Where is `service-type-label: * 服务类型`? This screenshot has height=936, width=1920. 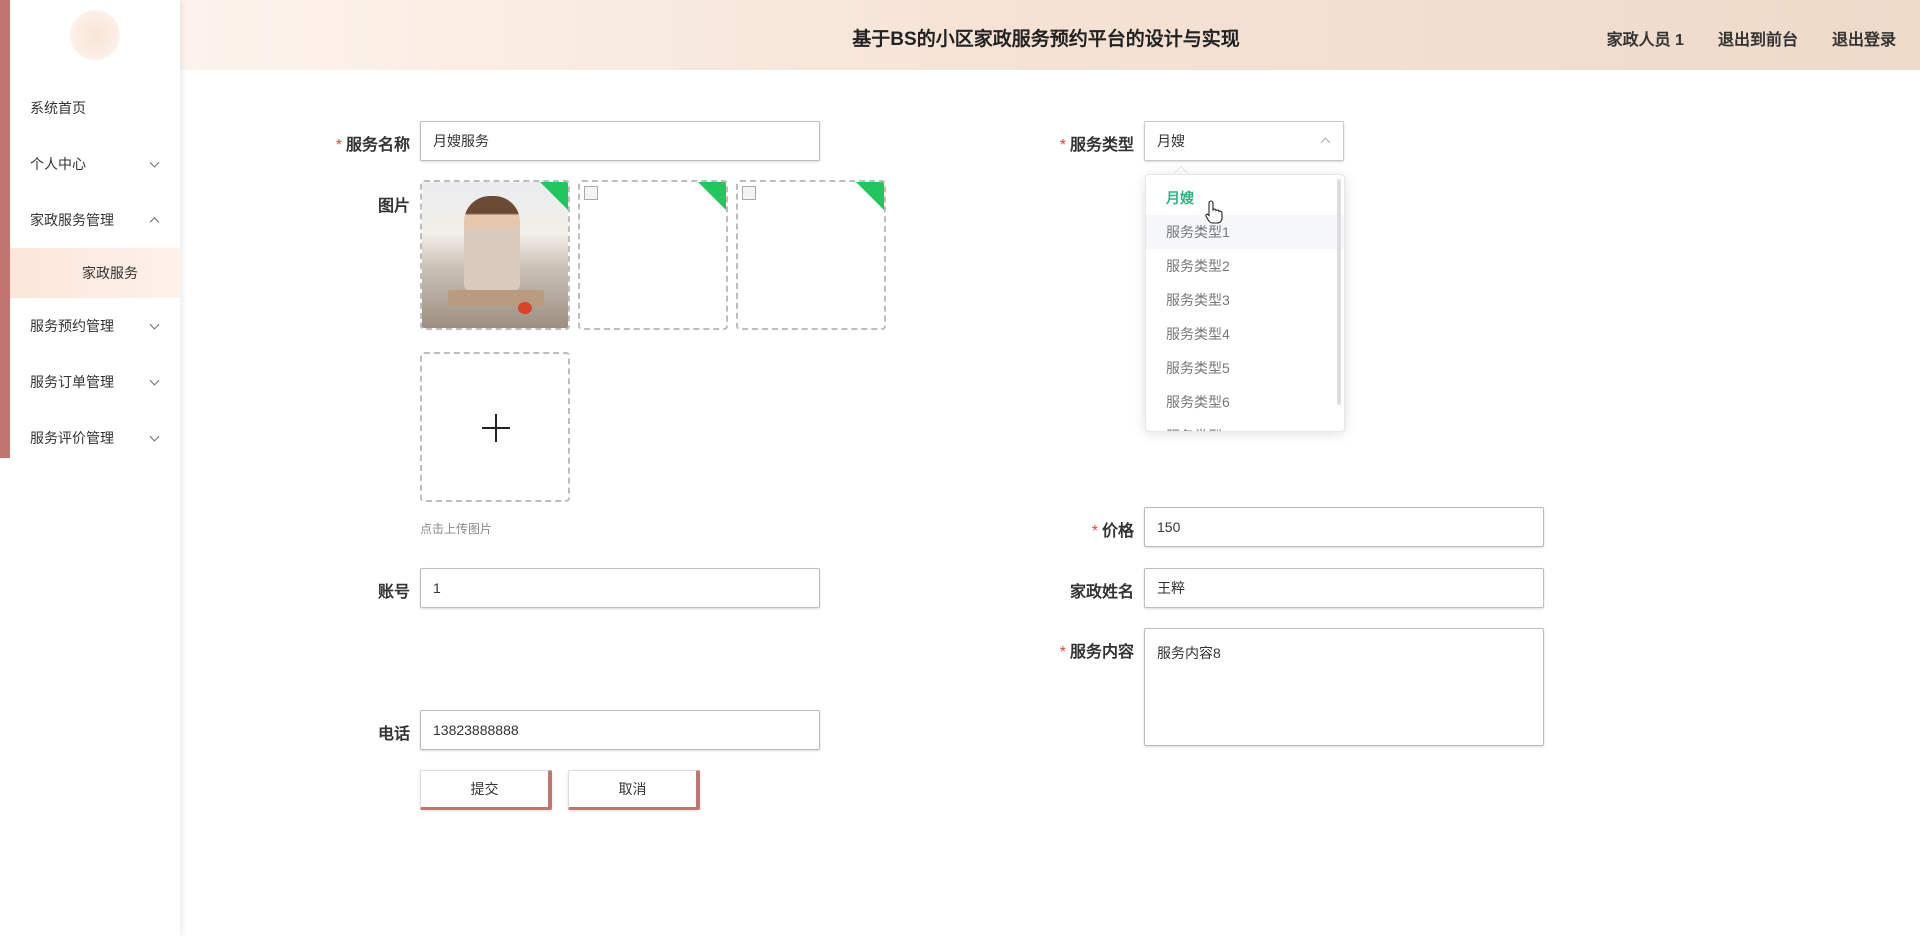
service-type-label: * 服务类型 is located at coordinates (1096, 145).